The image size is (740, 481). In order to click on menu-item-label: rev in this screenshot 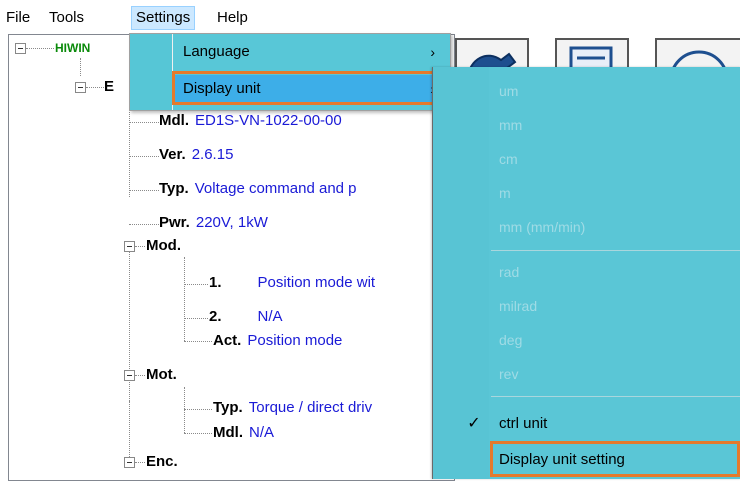, I will do `click(509, 374)`.